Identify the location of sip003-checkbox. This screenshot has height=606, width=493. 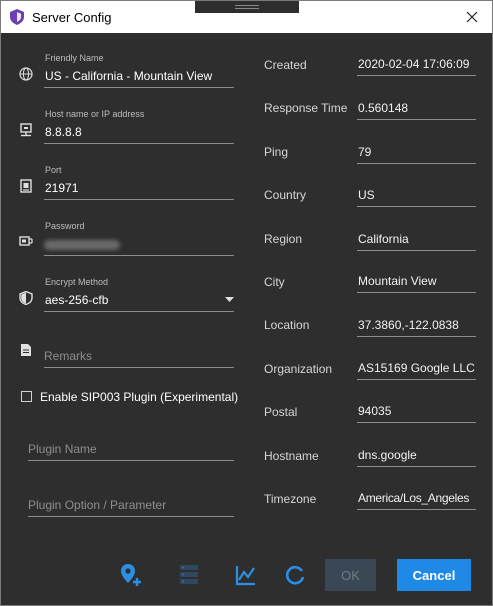
(26, 396).